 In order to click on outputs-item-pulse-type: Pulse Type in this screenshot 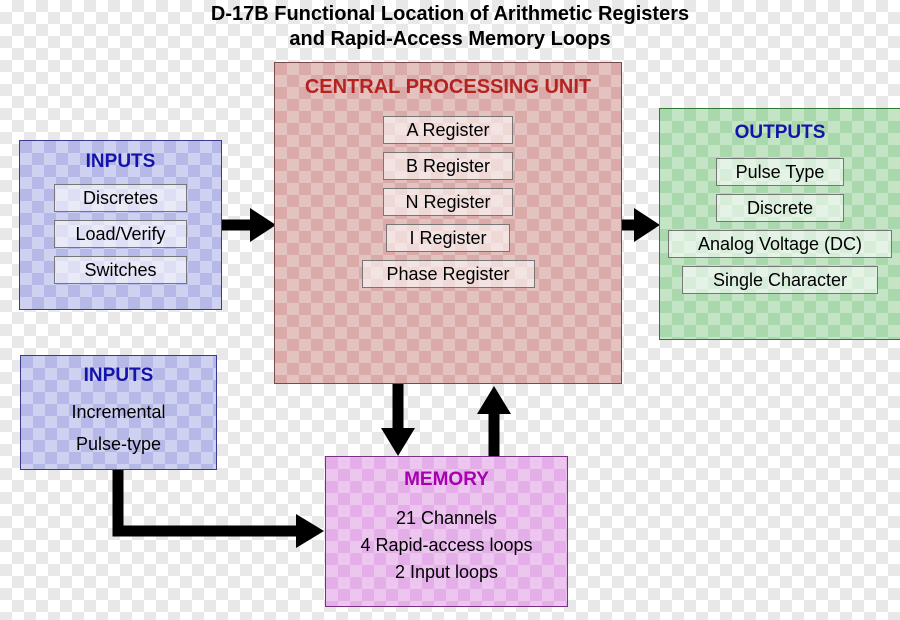, I will do `click(780, 172)`.